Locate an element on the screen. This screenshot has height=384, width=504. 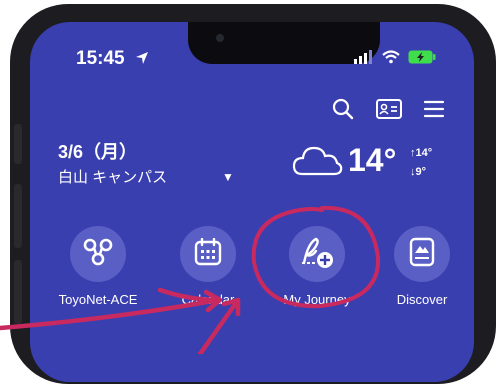
app-label: Discover is located at coordinates (422, 299).